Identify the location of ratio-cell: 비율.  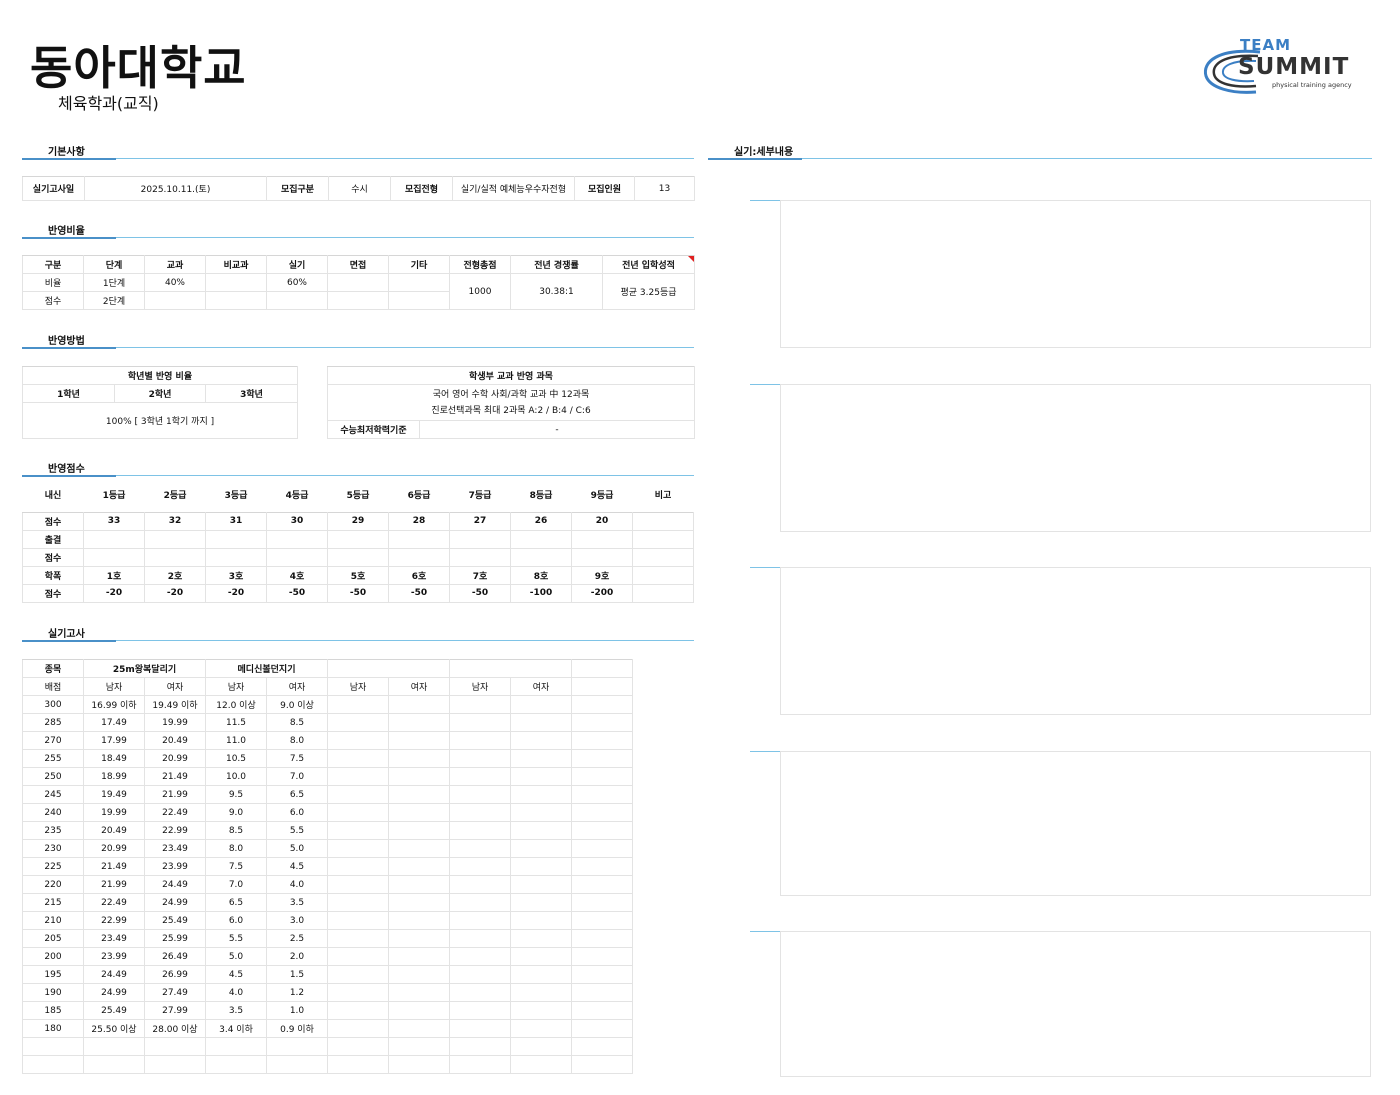
(53, 282).